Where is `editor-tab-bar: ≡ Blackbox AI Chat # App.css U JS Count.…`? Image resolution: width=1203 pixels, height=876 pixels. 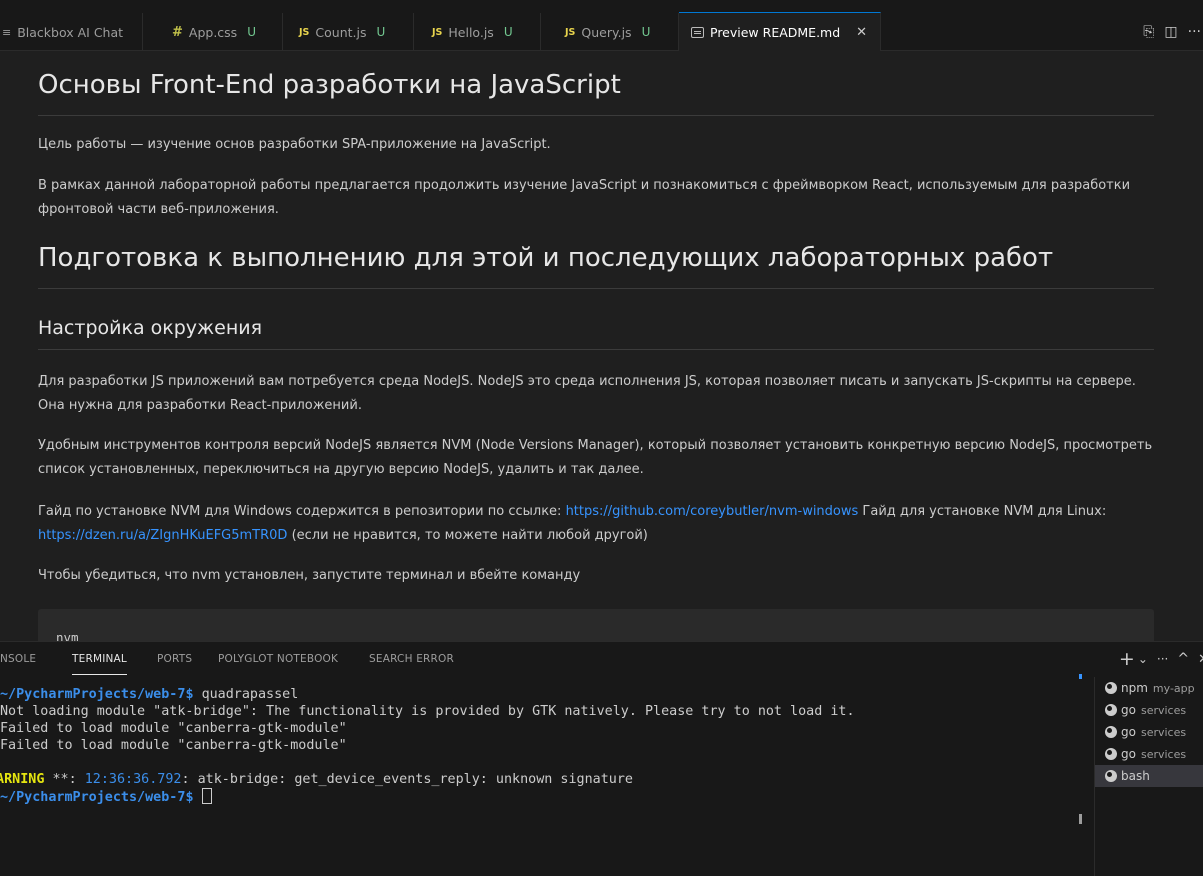
editor-tab-bar: ≡ Blackbox AI Chat # App.css U JS Count.… is located at coordinates (601, 25).